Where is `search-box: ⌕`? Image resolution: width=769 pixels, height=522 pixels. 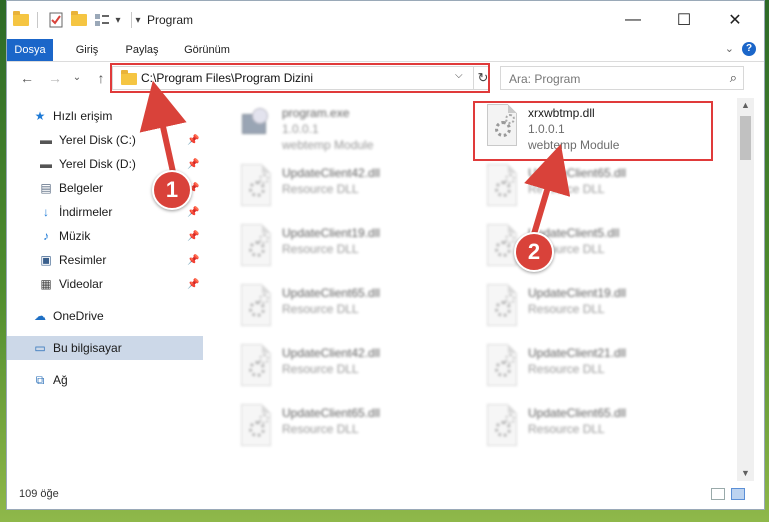 search-box: ⌕ is located at coordinates (622, 78).